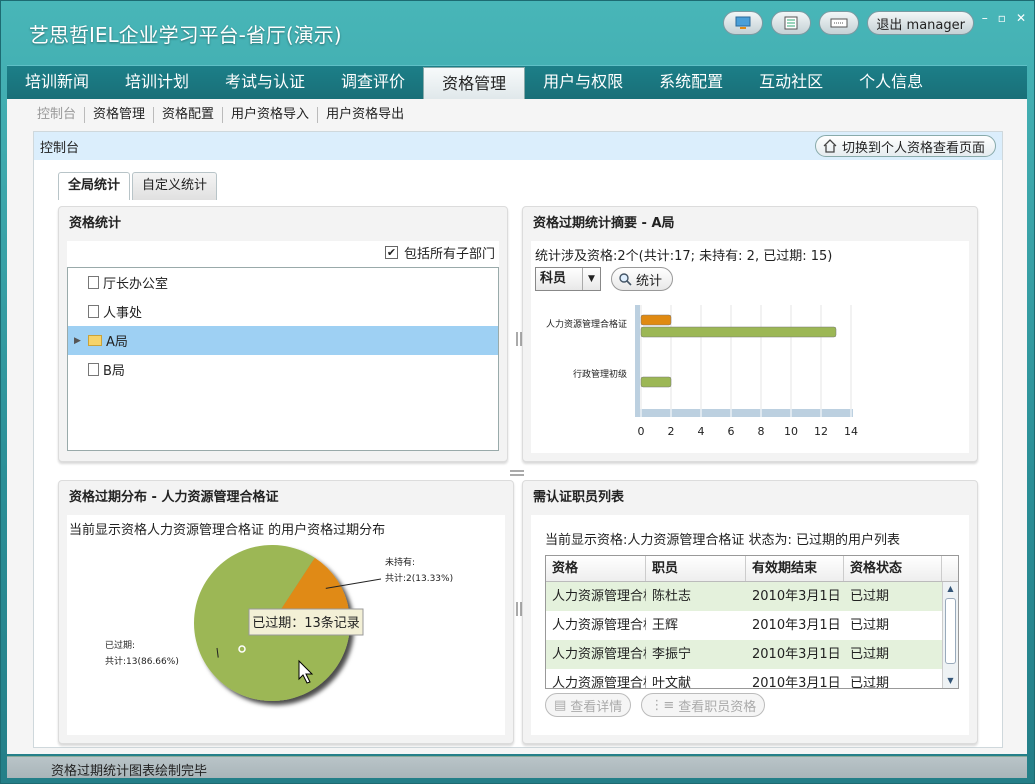 The height and width of the screenshot is (784, 1035). What do you see at coordinates (391, 252) in the screenshot?
I see `include-children-checkbox: ✔` at bounding box center [391, 252].